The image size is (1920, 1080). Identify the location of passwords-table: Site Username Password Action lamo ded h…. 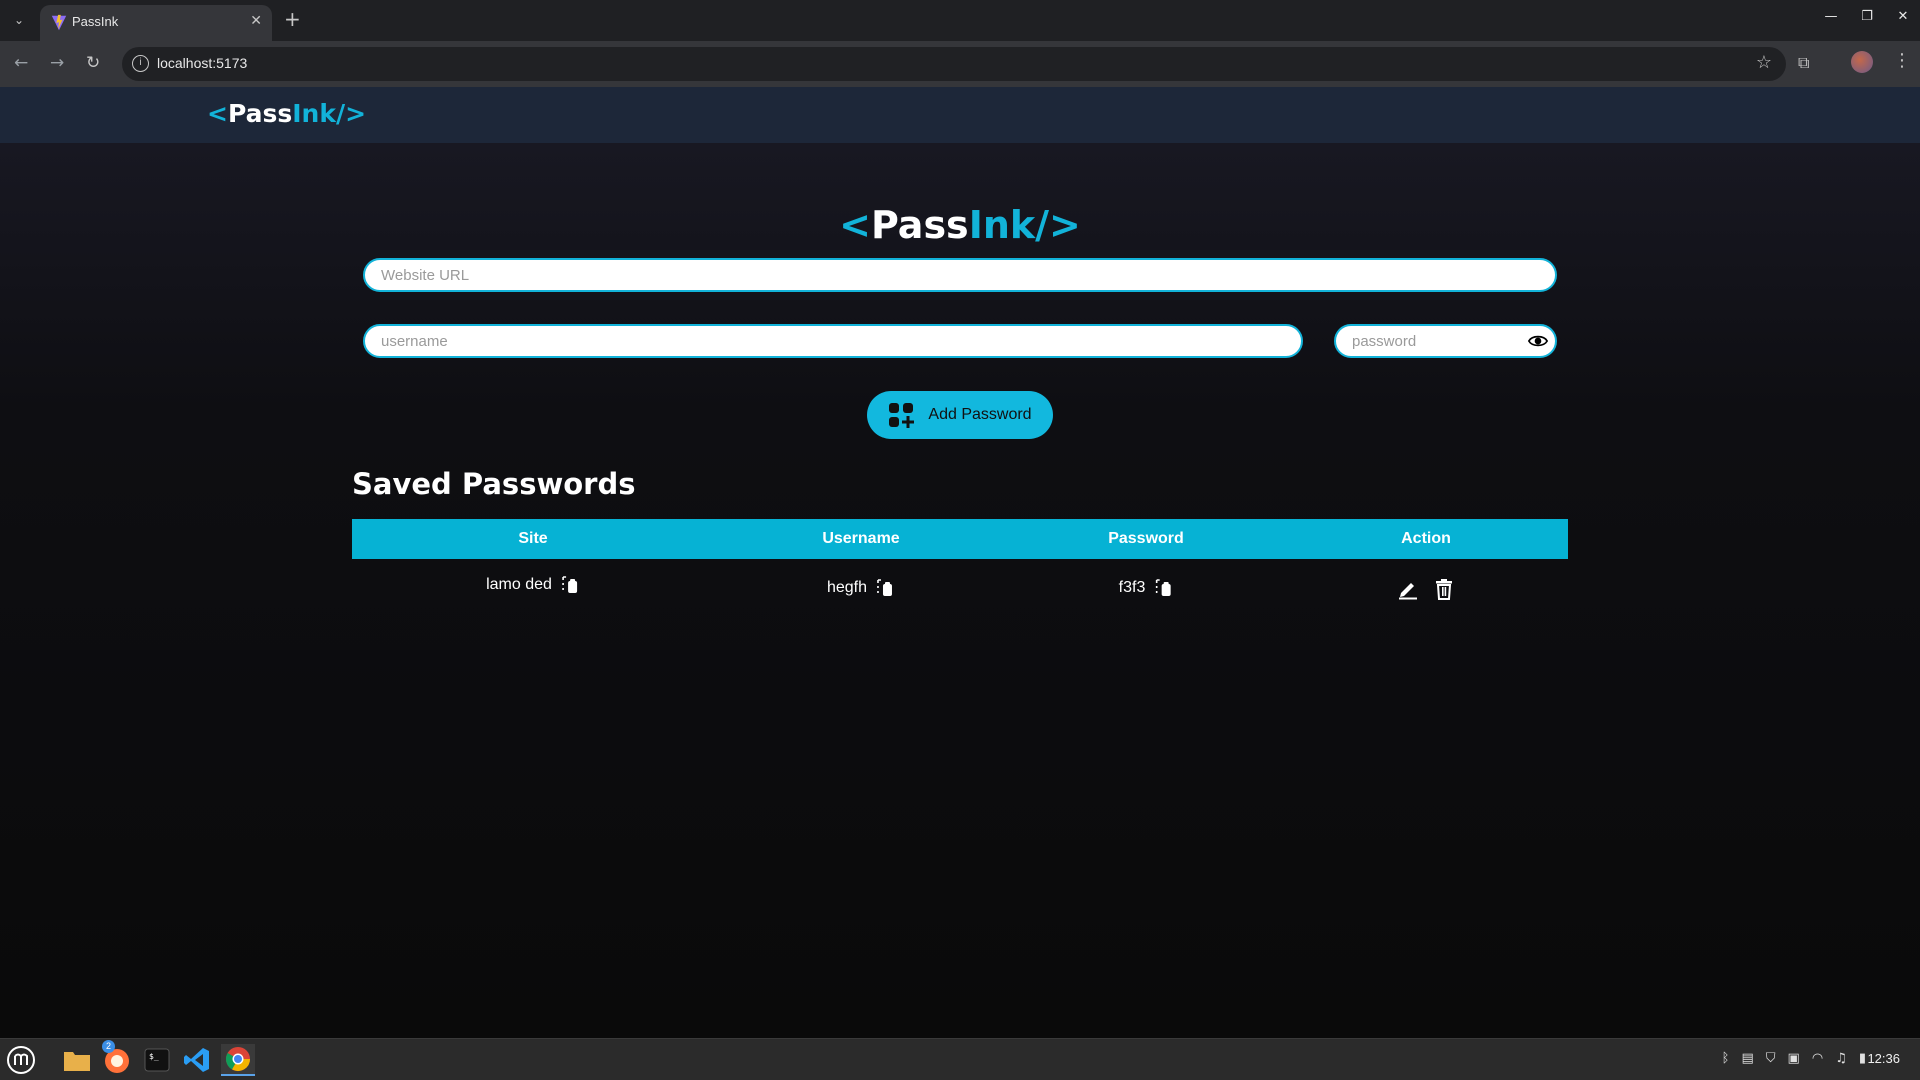
(960, 559).